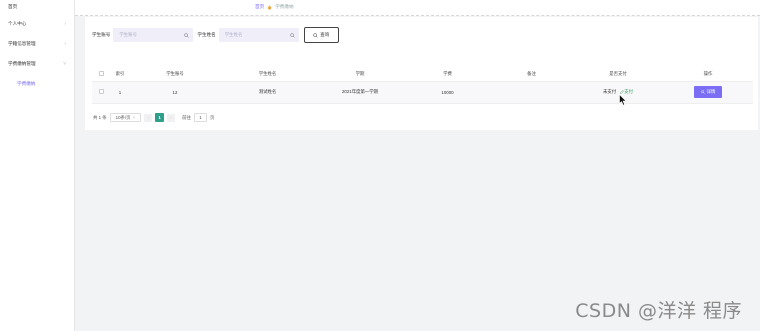 This screenshot has height=331, width=760. I want to click on col-remark: 备注, so click(531, 74).